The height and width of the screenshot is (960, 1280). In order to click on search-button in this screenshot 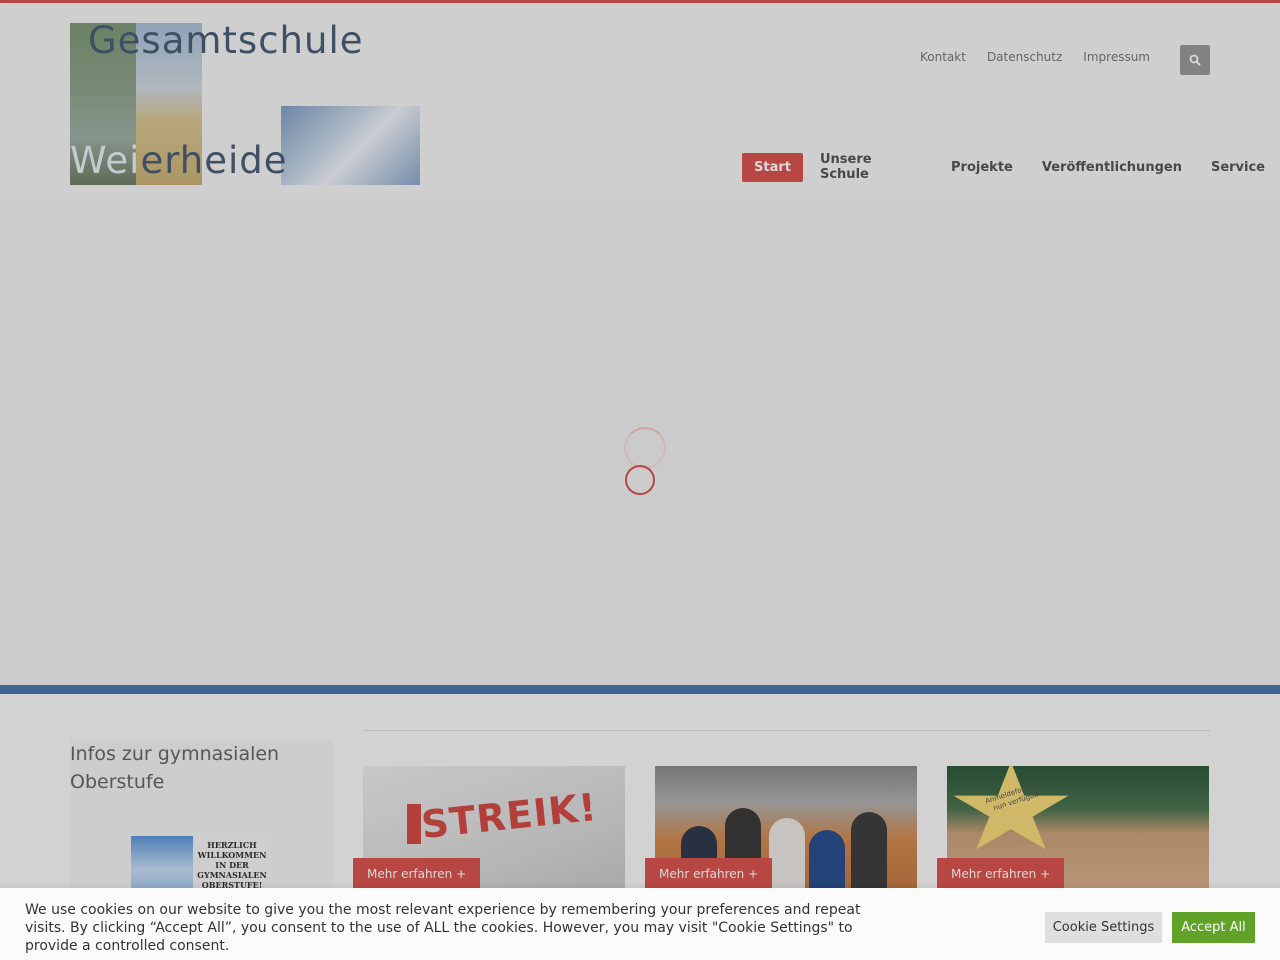, I will do `click(1195, 60)`.